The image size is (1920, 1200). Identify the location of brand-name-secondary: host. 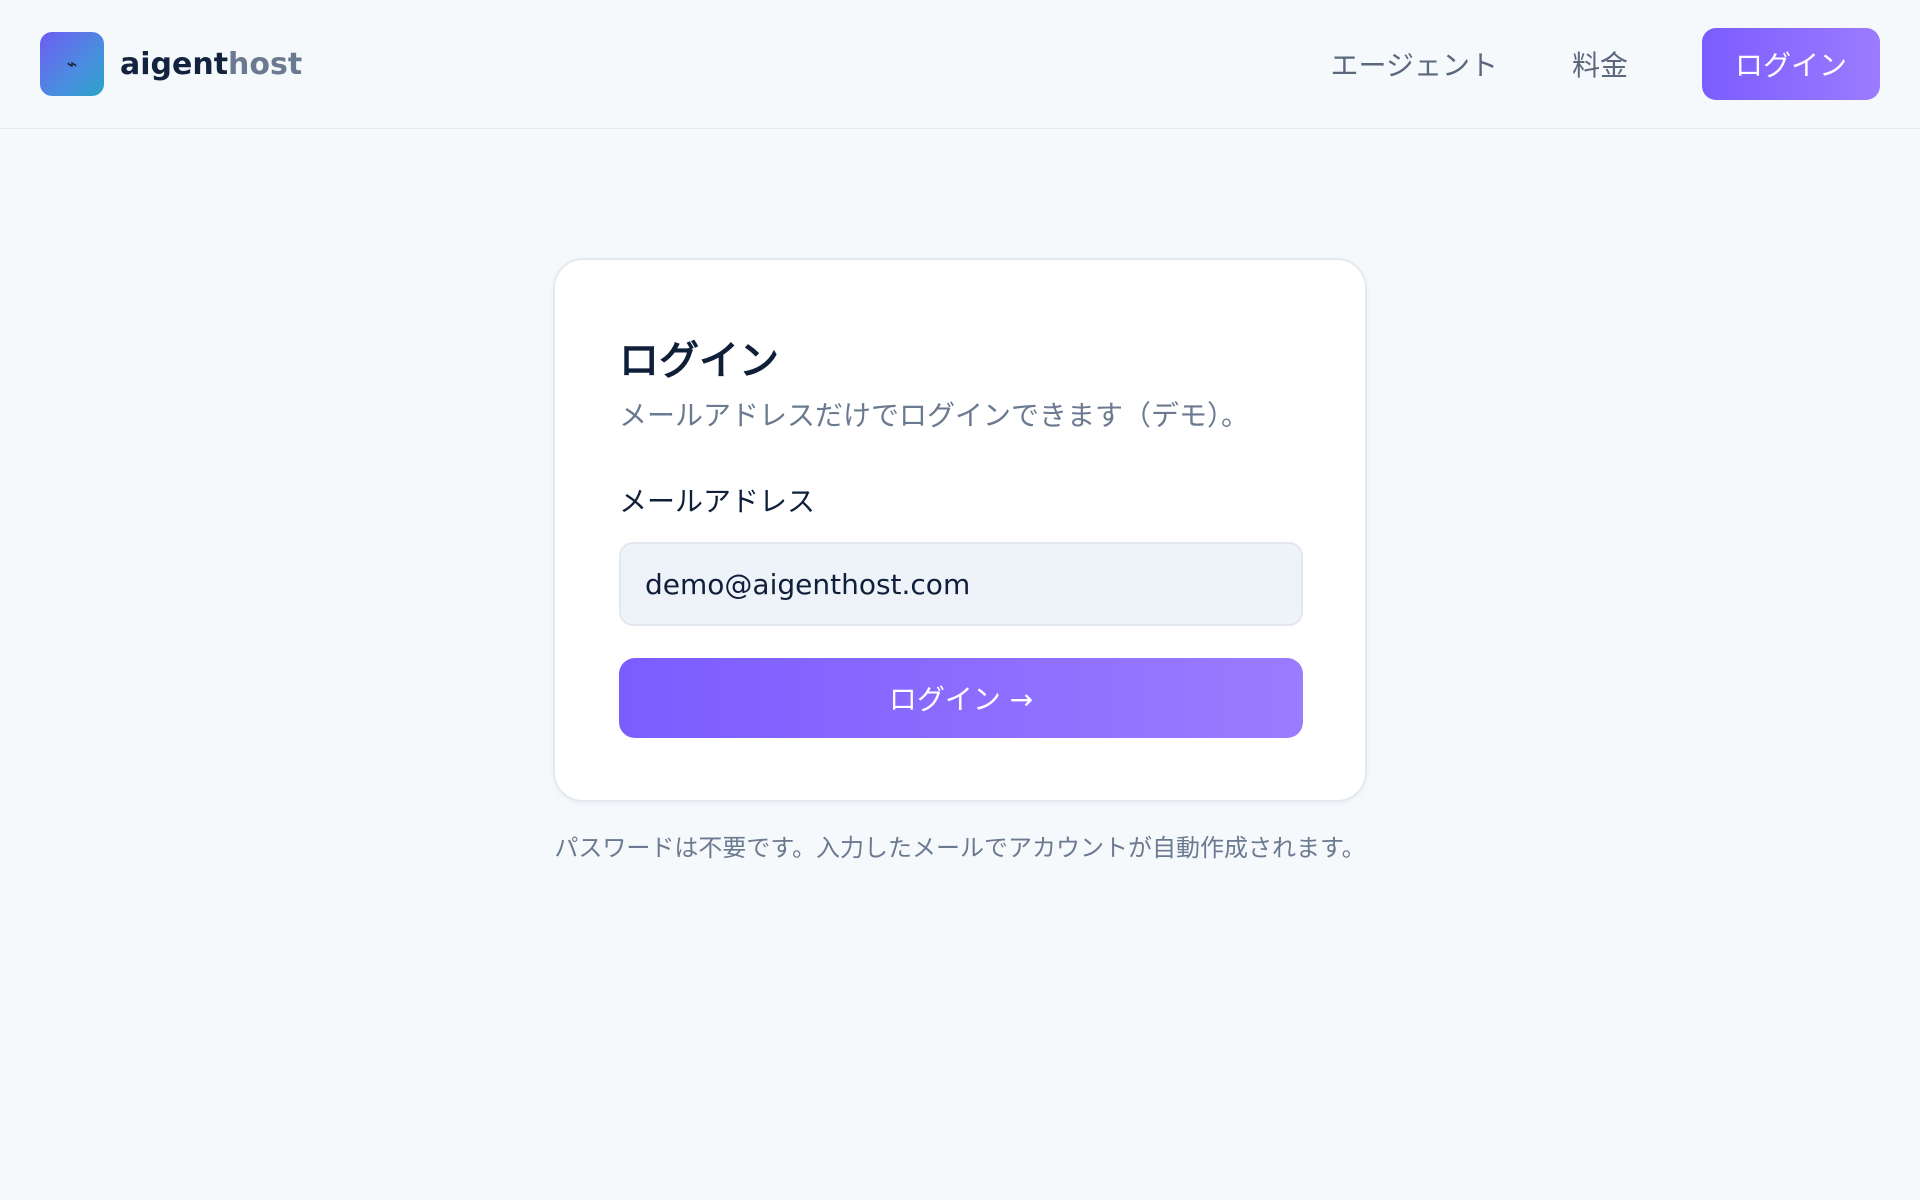
(265, 64).